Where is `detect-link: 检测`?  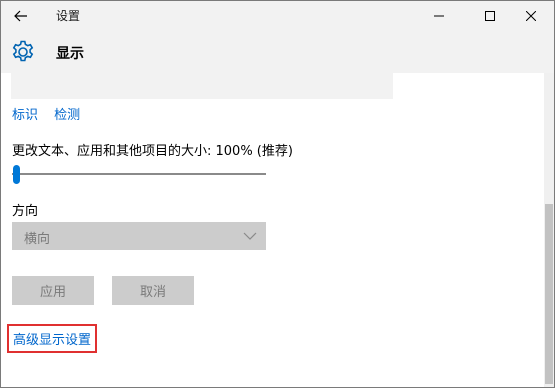 detect-link: 检测 is located at coordinates (67, 115).